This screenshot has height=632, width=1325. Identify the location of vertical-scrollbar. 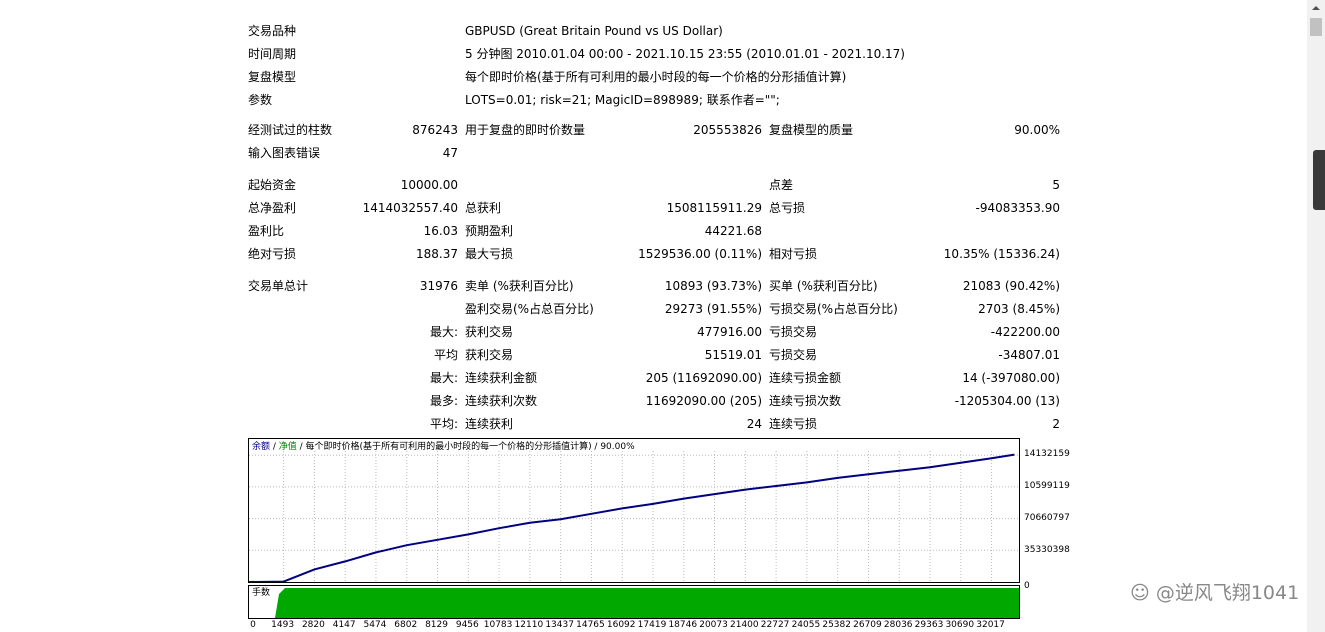
(1316, 316).